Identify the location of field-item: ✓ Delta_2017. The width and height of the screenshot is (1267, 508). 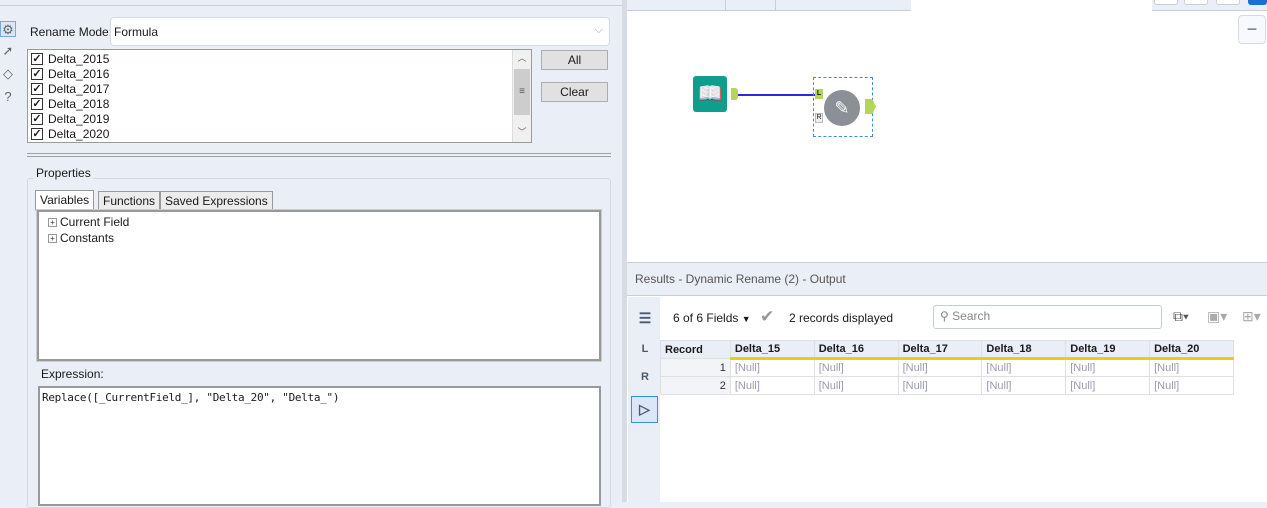
(70, 88).